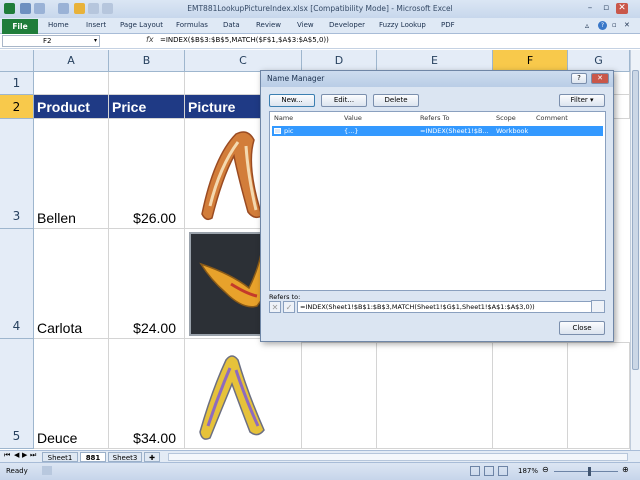 Image resolution: width=640 pixels, height=480 pixels. I want to click on tab-fuzzy-lookup: Fuzzy Lookup, so click(402, 25).